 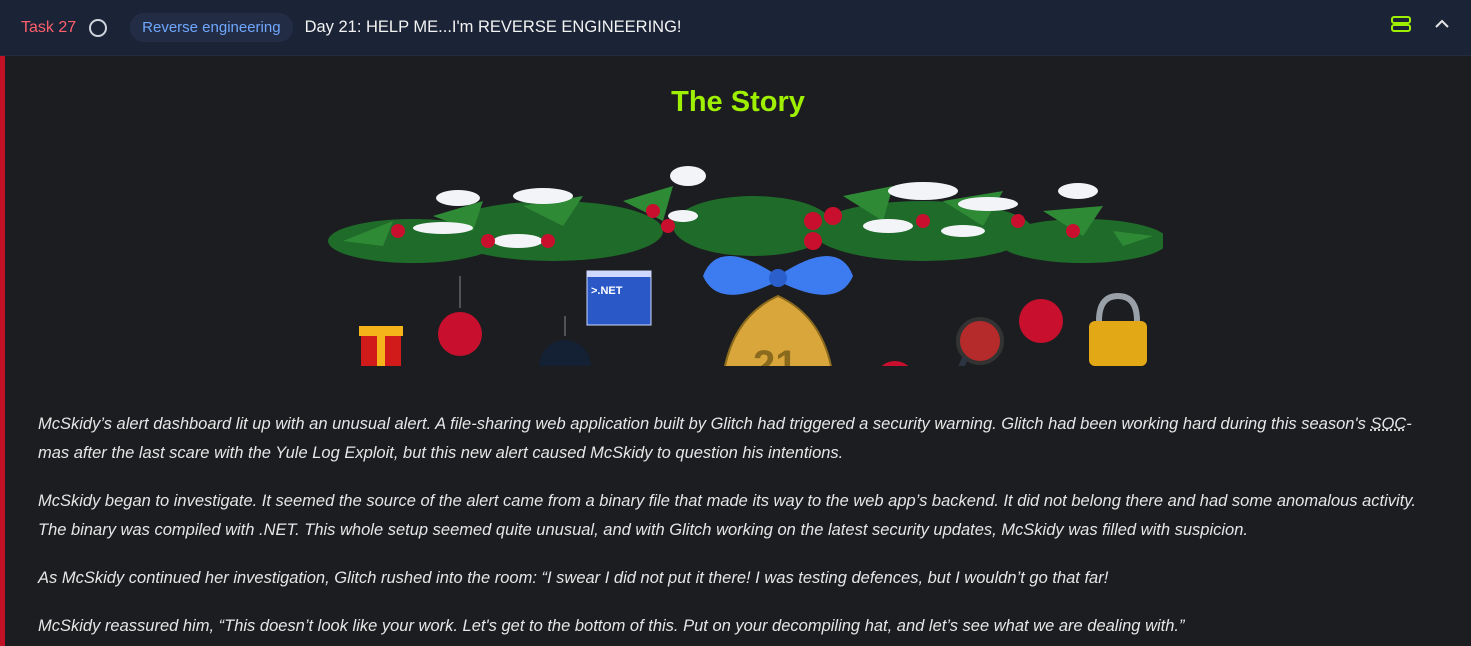 What do you see at coordinates (738, 102) in the screenshot?
I see `story-title: The Story` at bounding box center [738, 102].